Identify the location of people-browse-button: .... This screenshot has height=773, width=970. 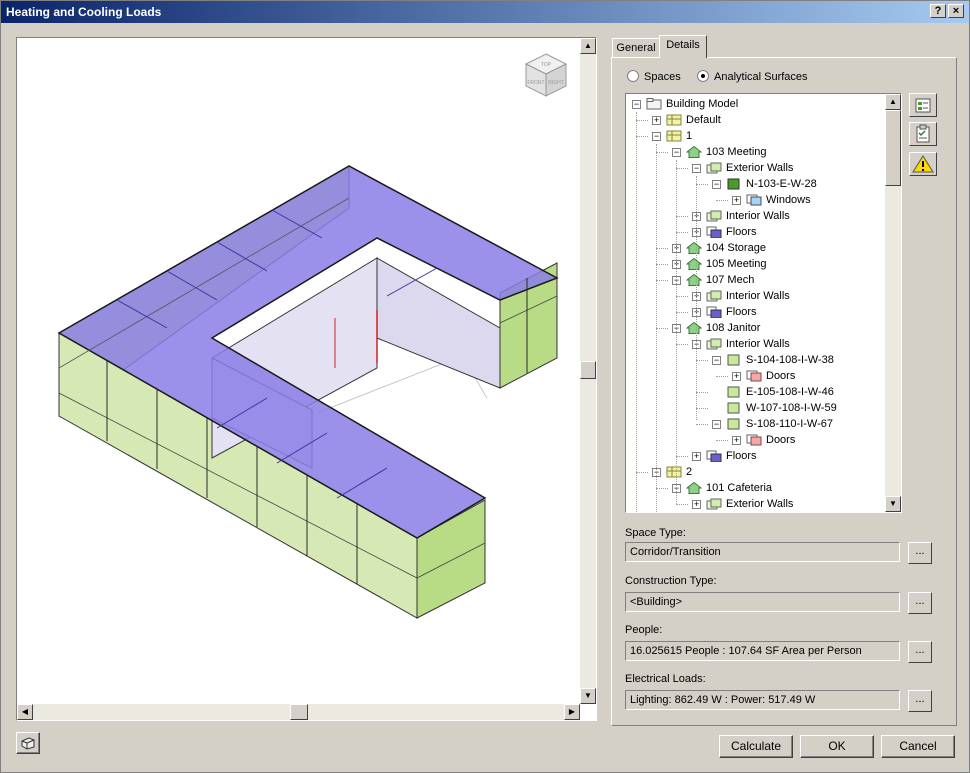
(920, 652).